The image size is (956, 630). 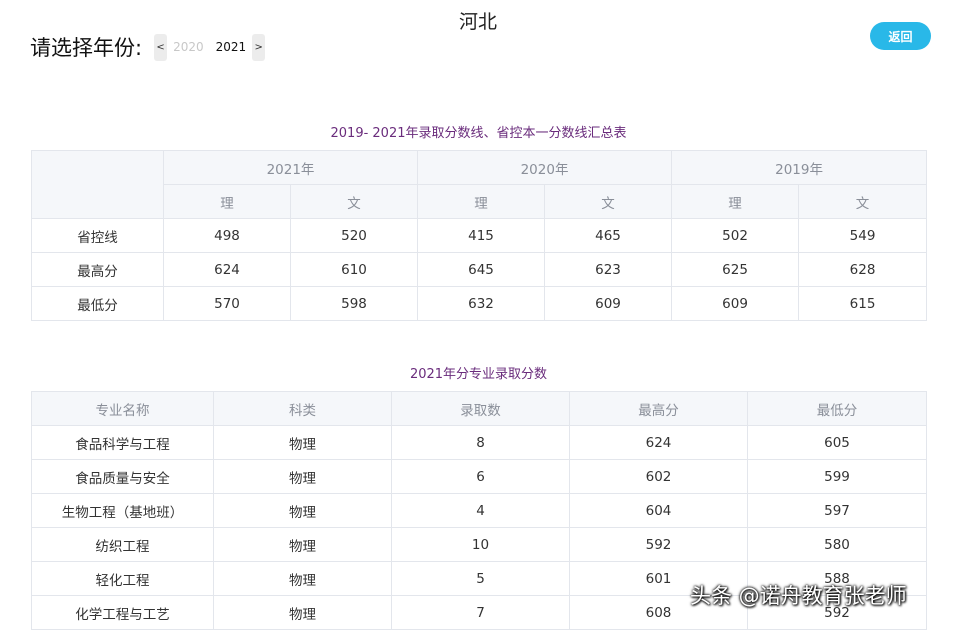 I want to click on score-cell: 498, so click(x=227, y=235).